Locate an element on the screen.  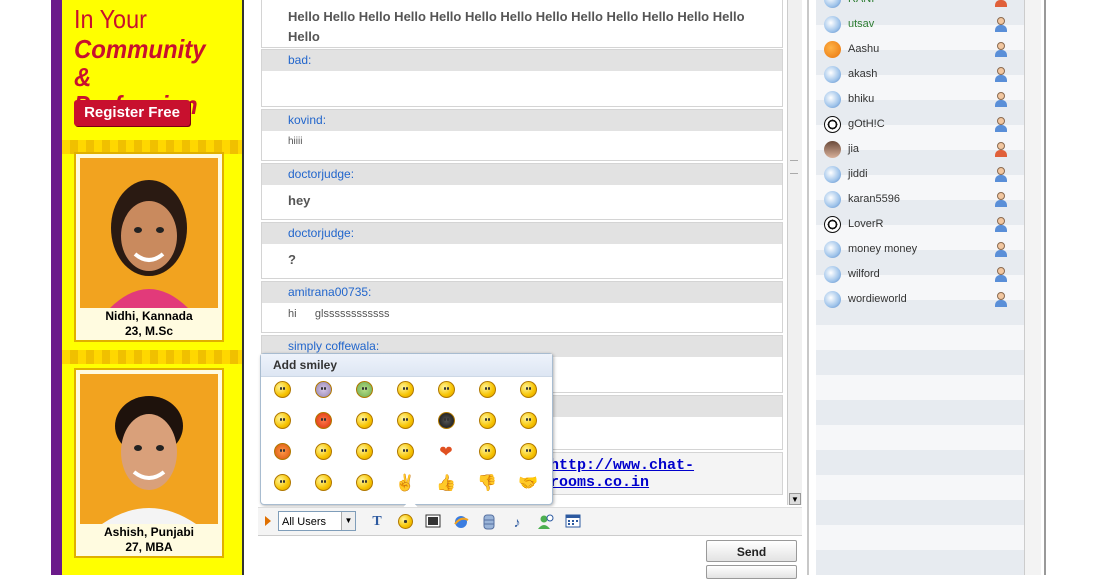
smiley-button-icon is located at coordinates (405, 522).